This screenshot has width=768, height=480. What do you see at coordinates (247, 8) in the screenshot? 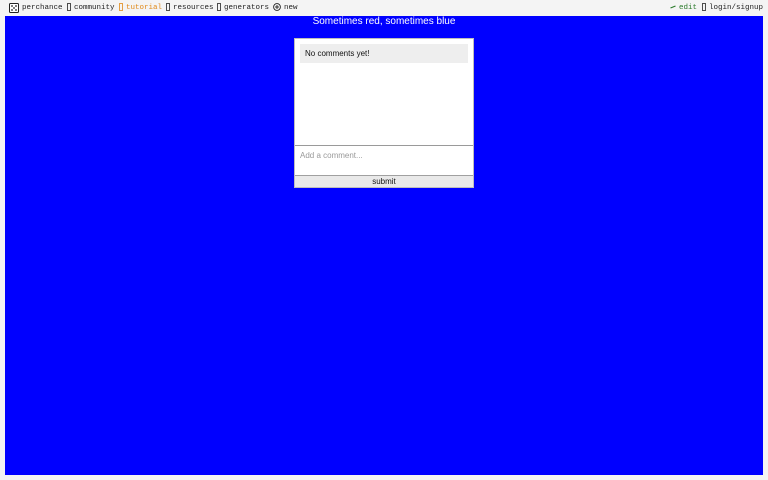
I see `nav-generators-label: generators` at bounding box center [247, 8].